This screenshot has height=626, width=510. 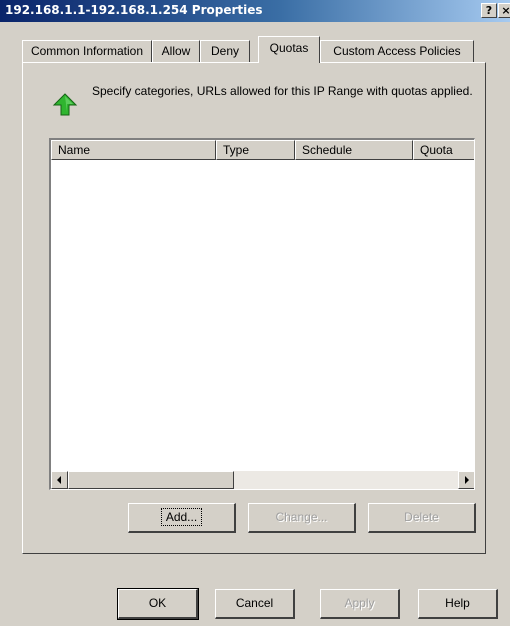 I want to click on tab-allow: Allow, so click(x=176, y=51).